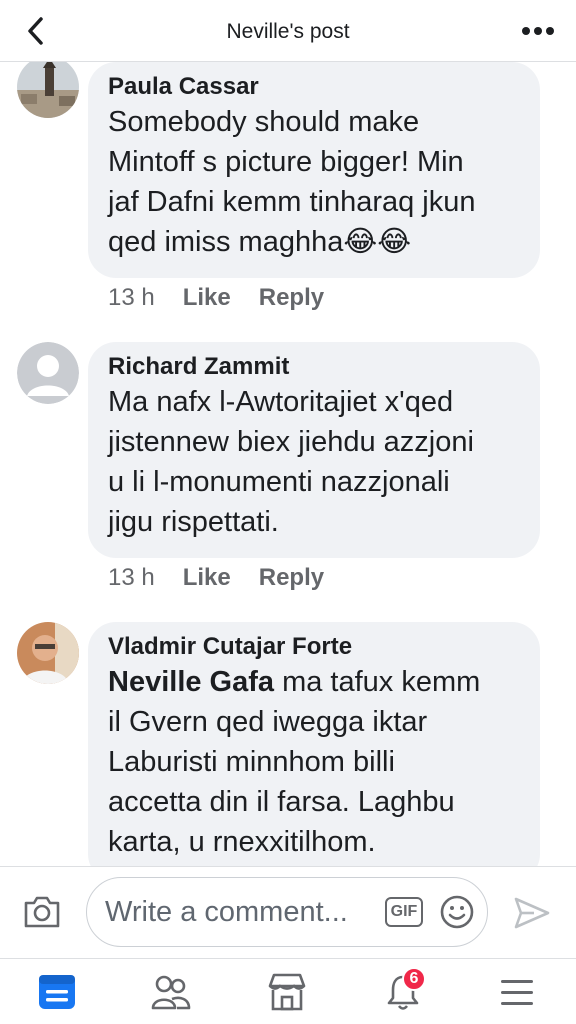  I want to click on comment-author: Vladmir Cutajar Forte, so click(315, 647).